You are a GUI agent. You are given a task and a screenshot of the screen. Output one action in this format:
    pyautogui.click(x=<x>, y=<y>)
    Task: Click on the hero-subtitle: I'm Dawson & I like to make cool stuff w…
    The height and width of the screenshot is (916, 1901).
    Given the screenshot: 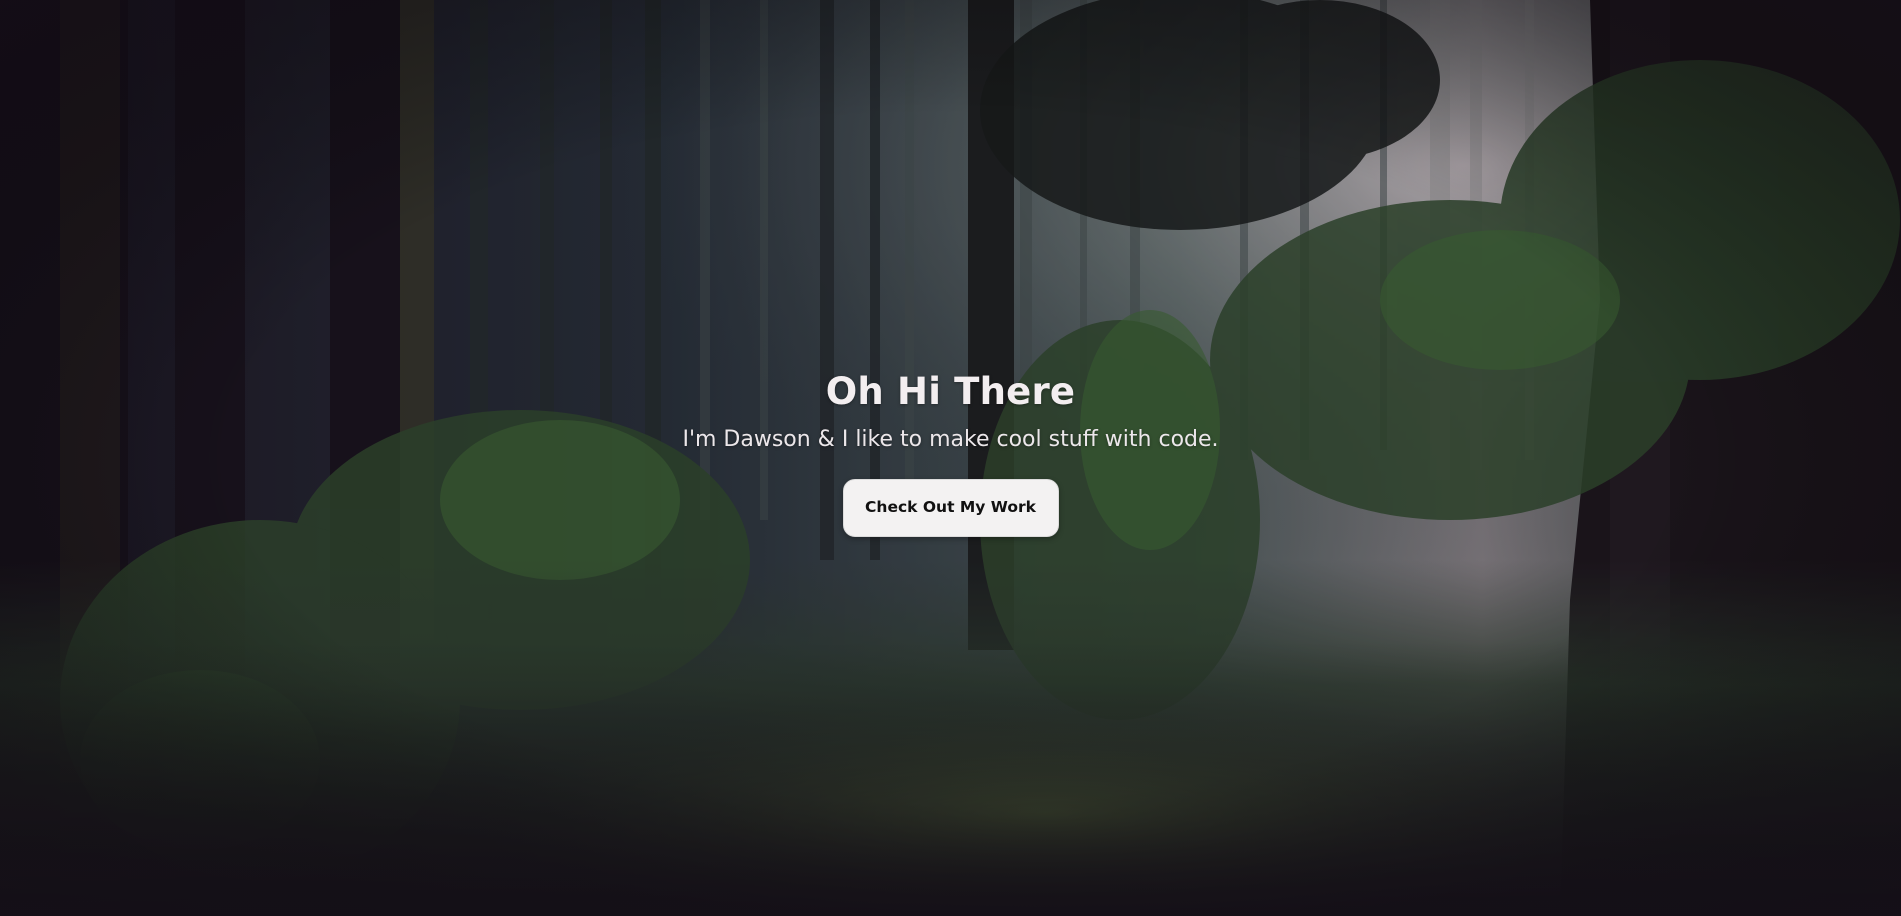 What is the action you would take?
    pyautogui.click(x=950, y=439)
    